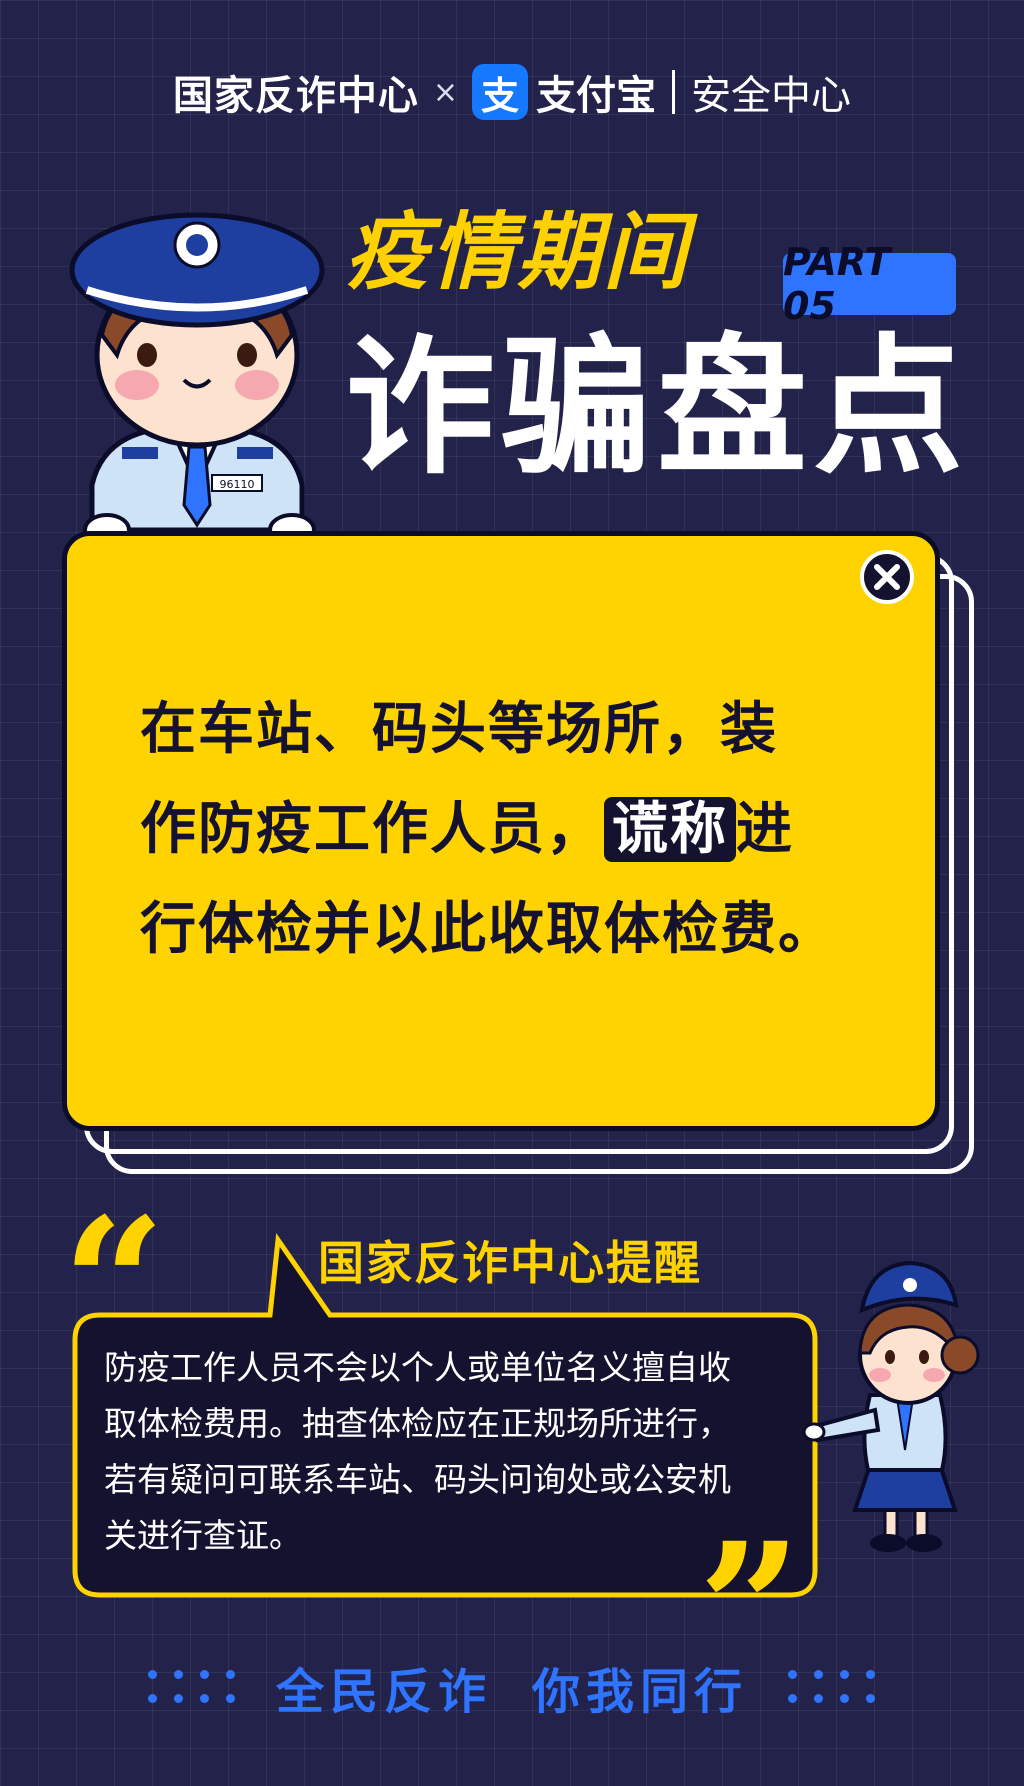  I want to click on officer-badge-number: 96110, so click(237, 484).